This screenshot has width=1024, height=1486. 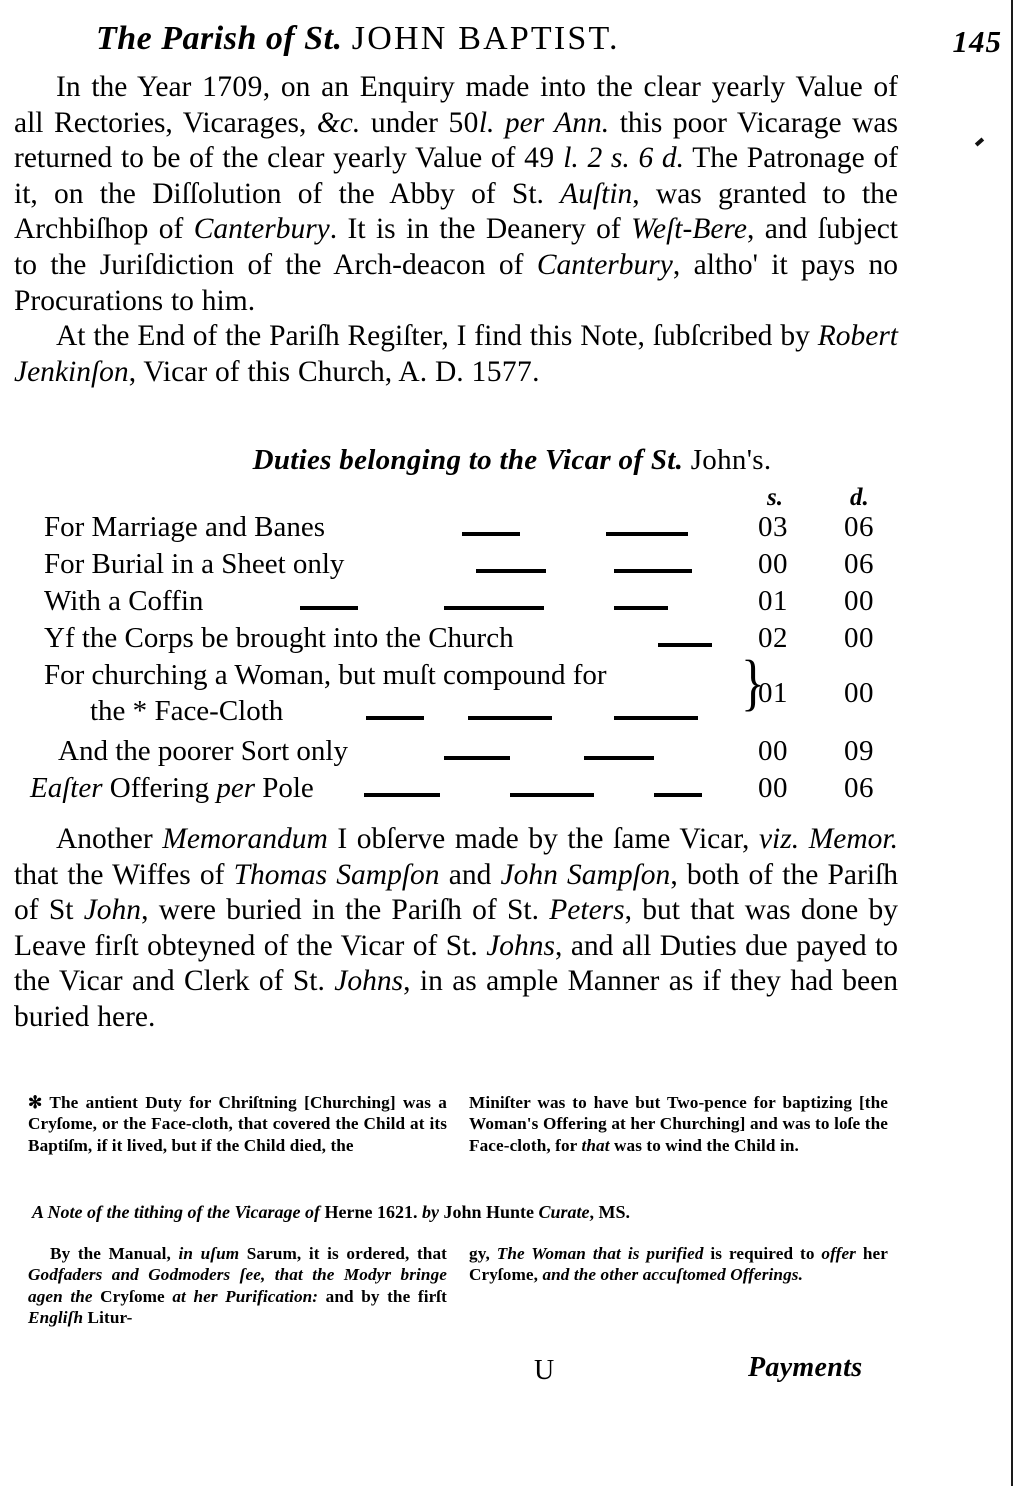 I want to click on table-row: And the poorer Sort only 00 09, so click(x=484, y=752).